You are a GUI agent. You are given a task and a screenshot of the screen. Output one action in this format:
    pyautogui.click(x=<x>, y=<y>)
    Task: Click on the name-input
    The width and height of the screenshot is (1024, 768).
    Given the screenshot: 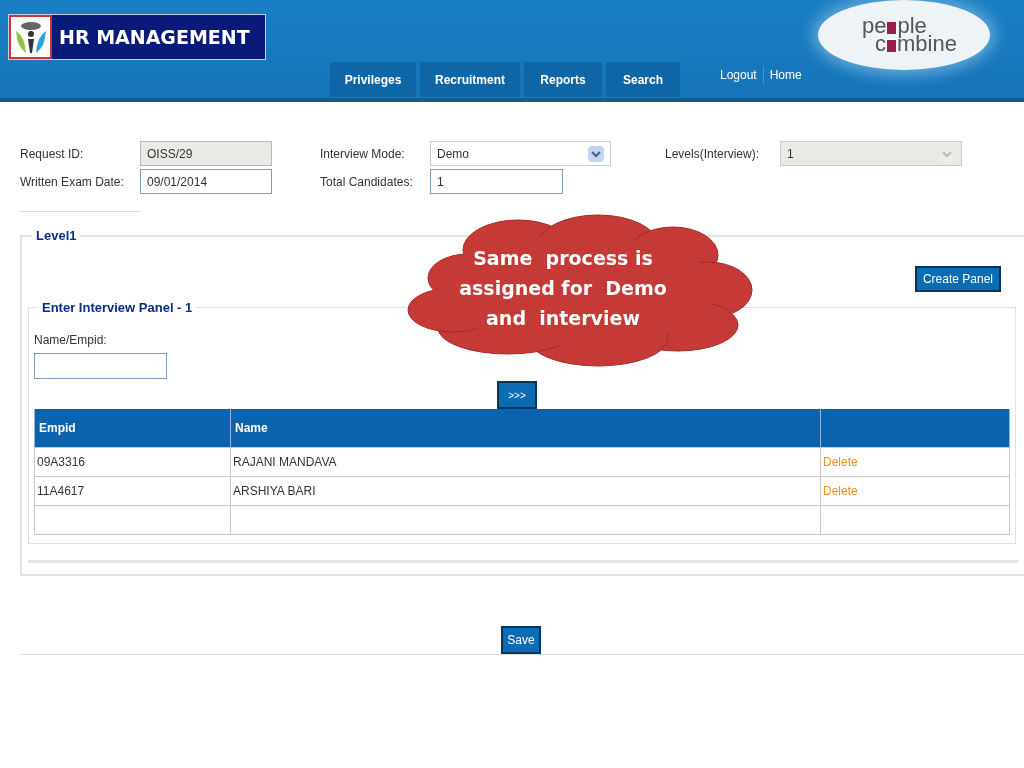 What is the action you would take?
    pyautogui.click(x=100, y=366)
    